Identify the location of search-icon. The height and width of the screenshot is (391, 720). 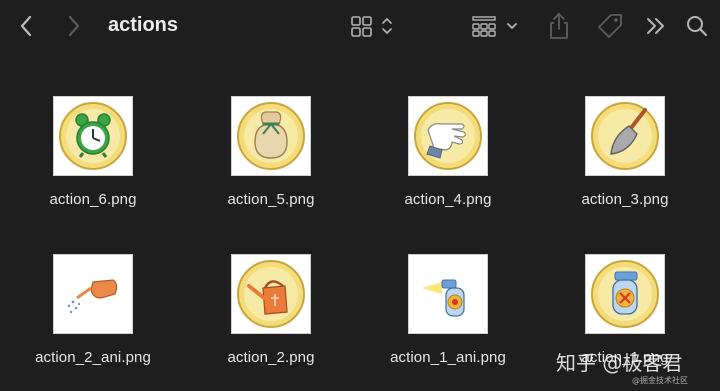
(697, 26).